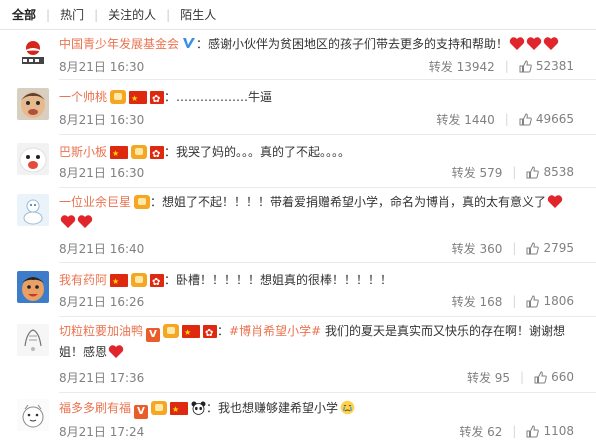  I want to click on like-button: 1108, so click(550, 431).